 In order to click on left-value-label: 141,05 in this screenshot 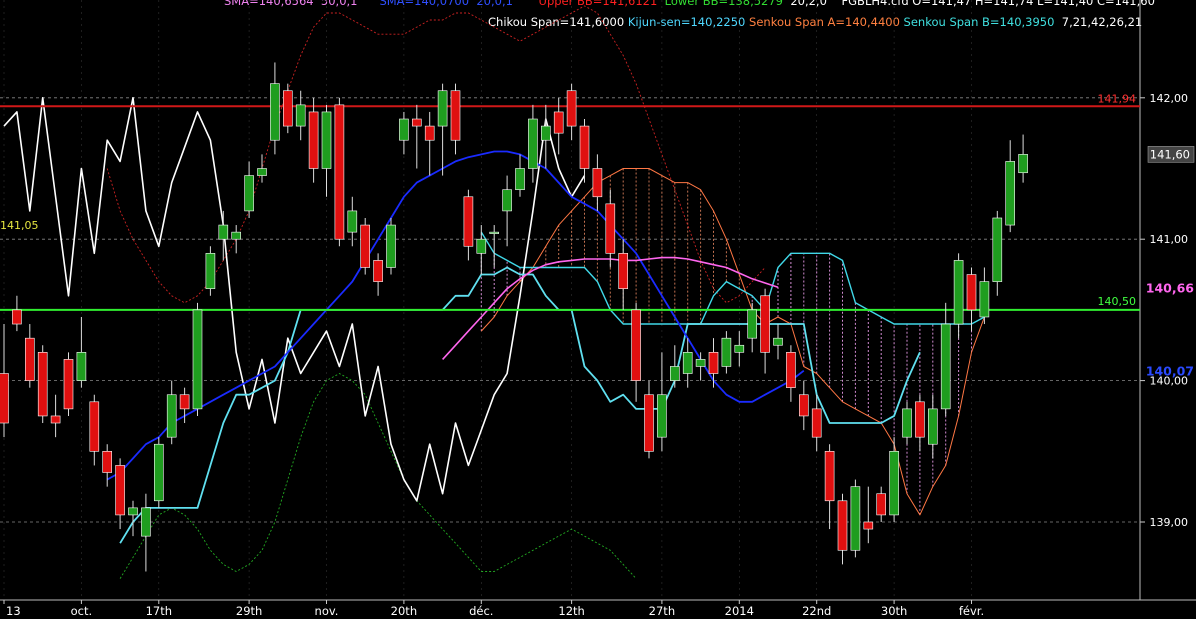, I will do `click(19, 225)`.